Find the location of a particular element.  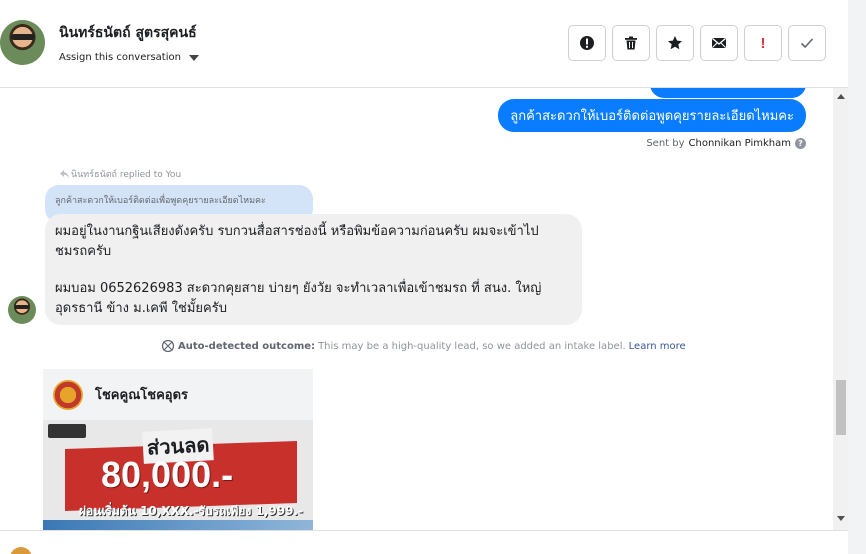

delete-button is located at coordinates (631, 43).